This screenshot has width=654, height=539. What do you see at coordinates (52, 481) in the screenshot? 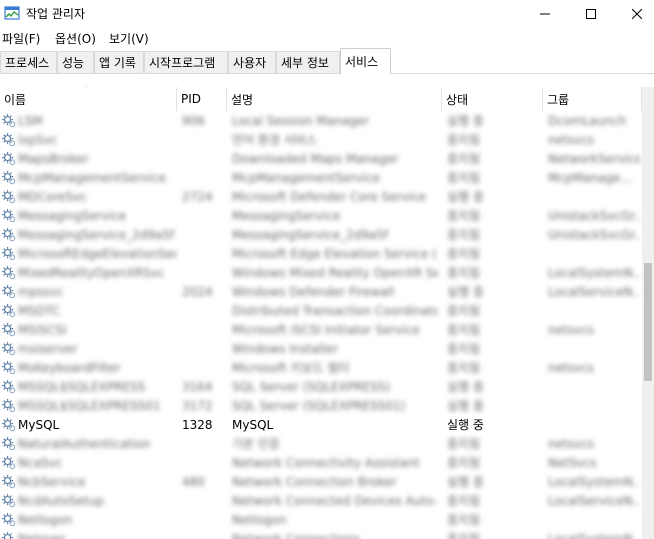
I see `service-name: NcbService` at bounding box center [52, 481].